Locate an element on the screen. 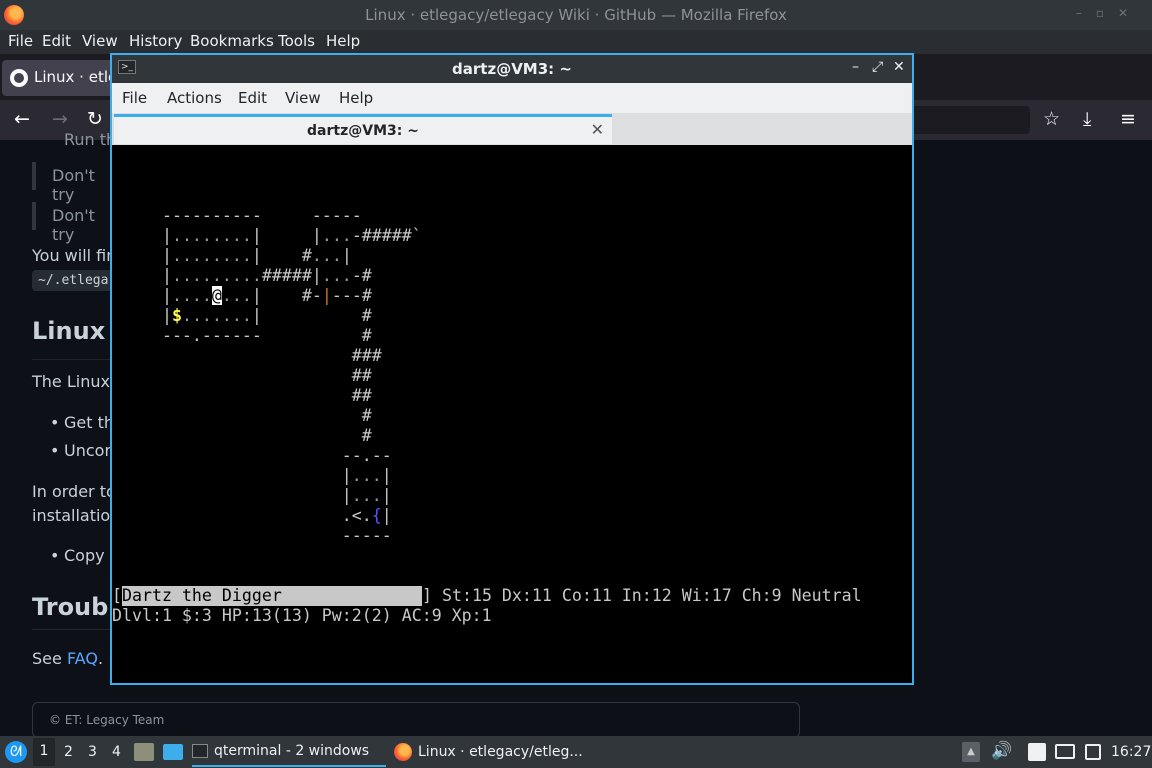  minimize-icon: – is located at coordinates (855, 67).